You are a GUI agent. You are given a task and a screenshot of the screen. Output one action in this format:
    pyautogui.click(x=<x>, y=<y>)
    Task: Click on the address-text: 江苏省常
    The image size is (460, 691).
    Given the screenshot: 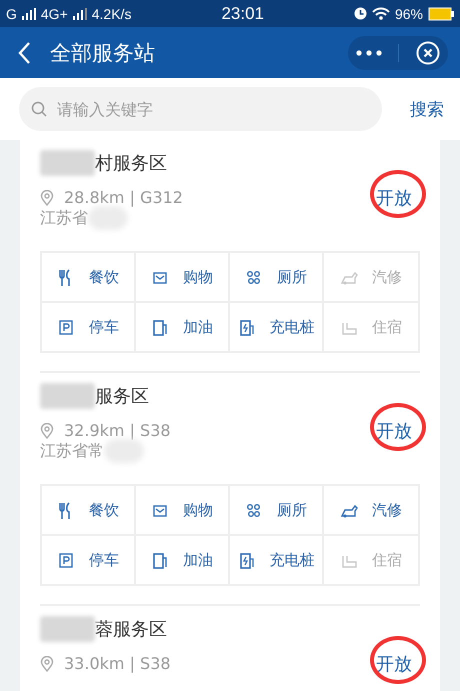 What is the action you would take?
    pyautogui.click(x=72, y=451)
    